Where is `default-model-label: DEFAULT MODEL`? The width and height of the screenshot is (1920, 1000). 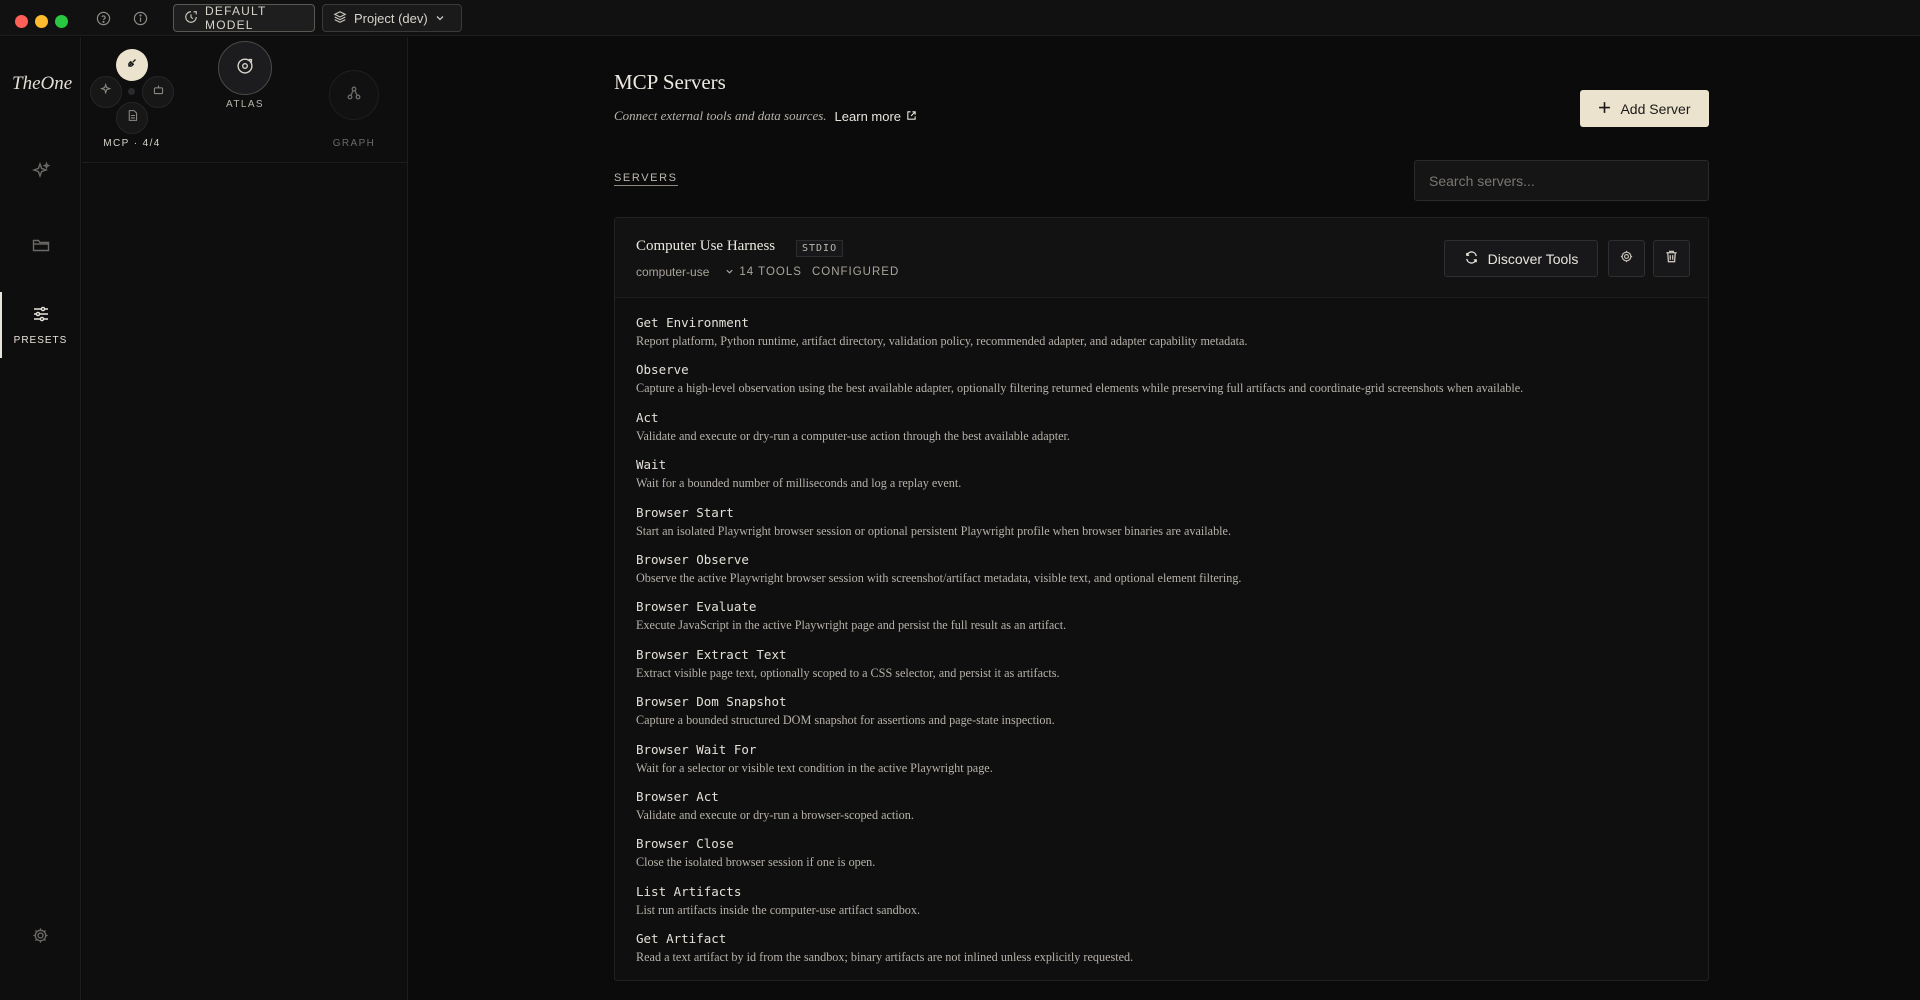 default-model-label: DEFAULT MODEL is located at coordinates (236, 18).